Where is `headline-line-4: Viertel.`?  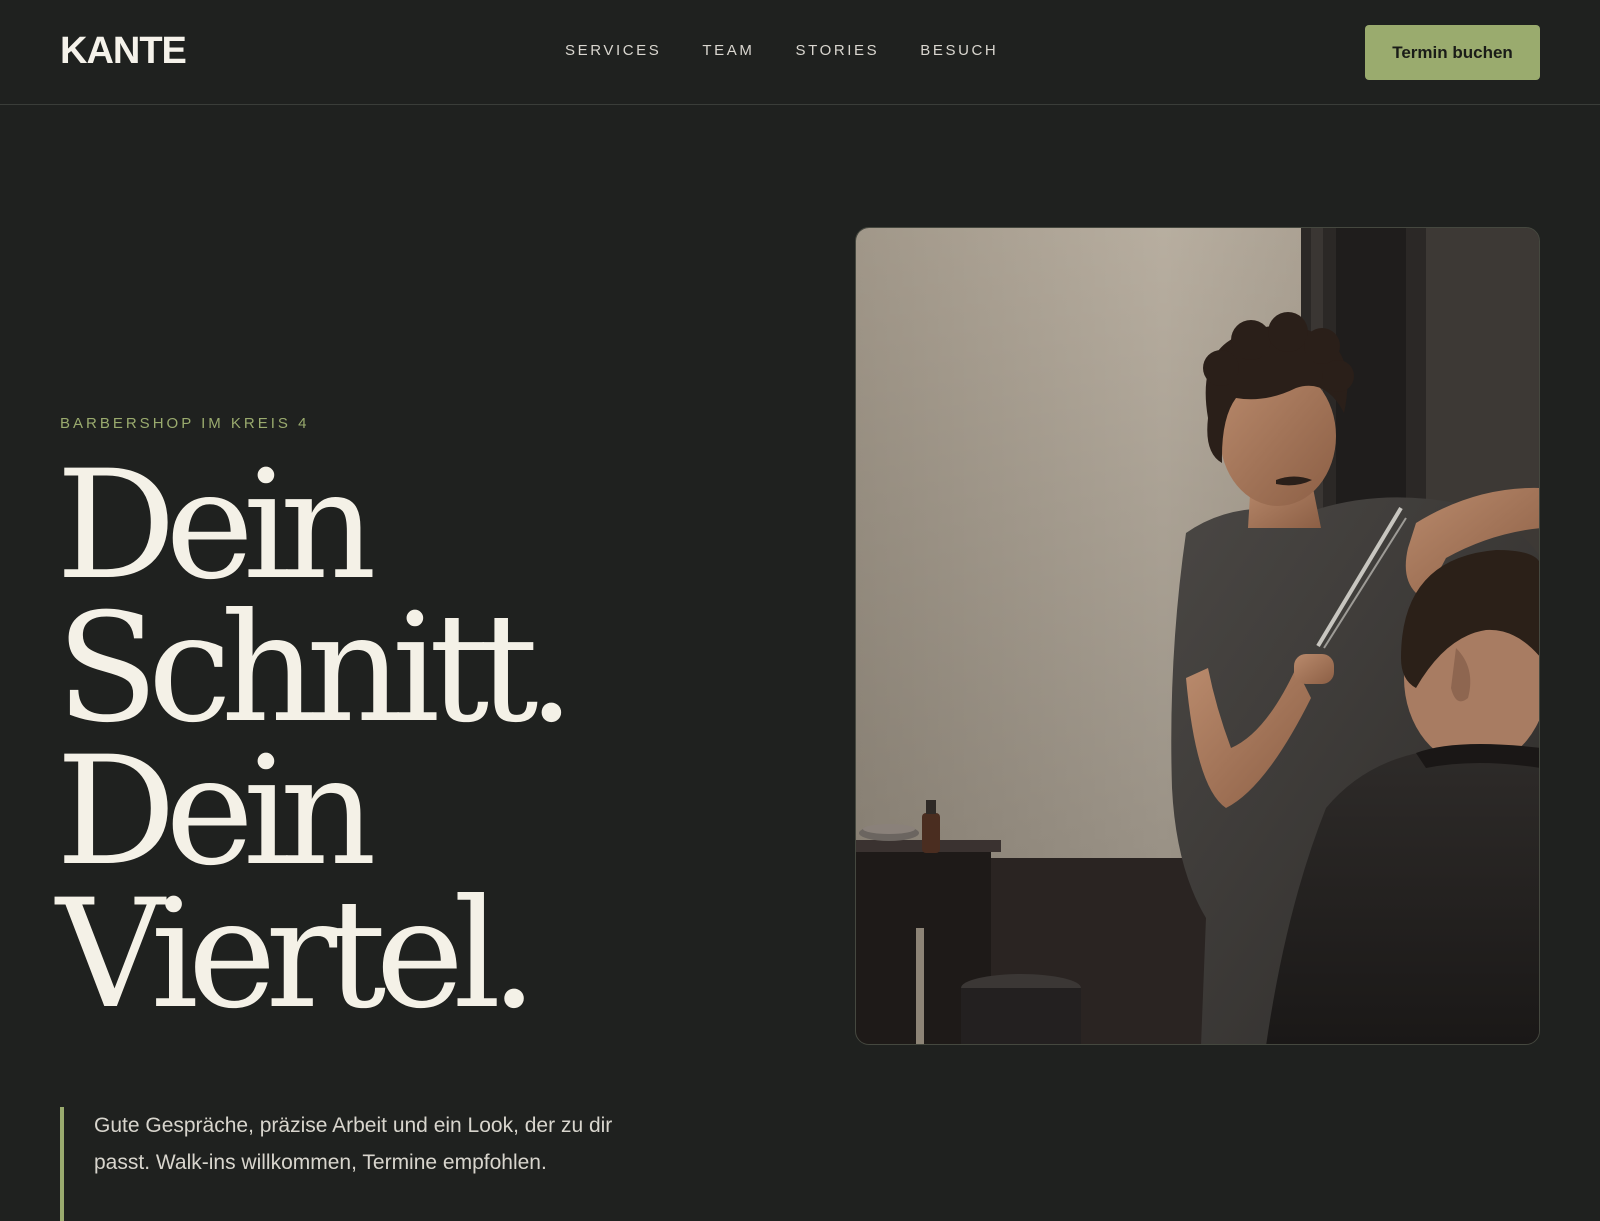
headline-line-4: Viertel. is located at coordinates (297, 955).